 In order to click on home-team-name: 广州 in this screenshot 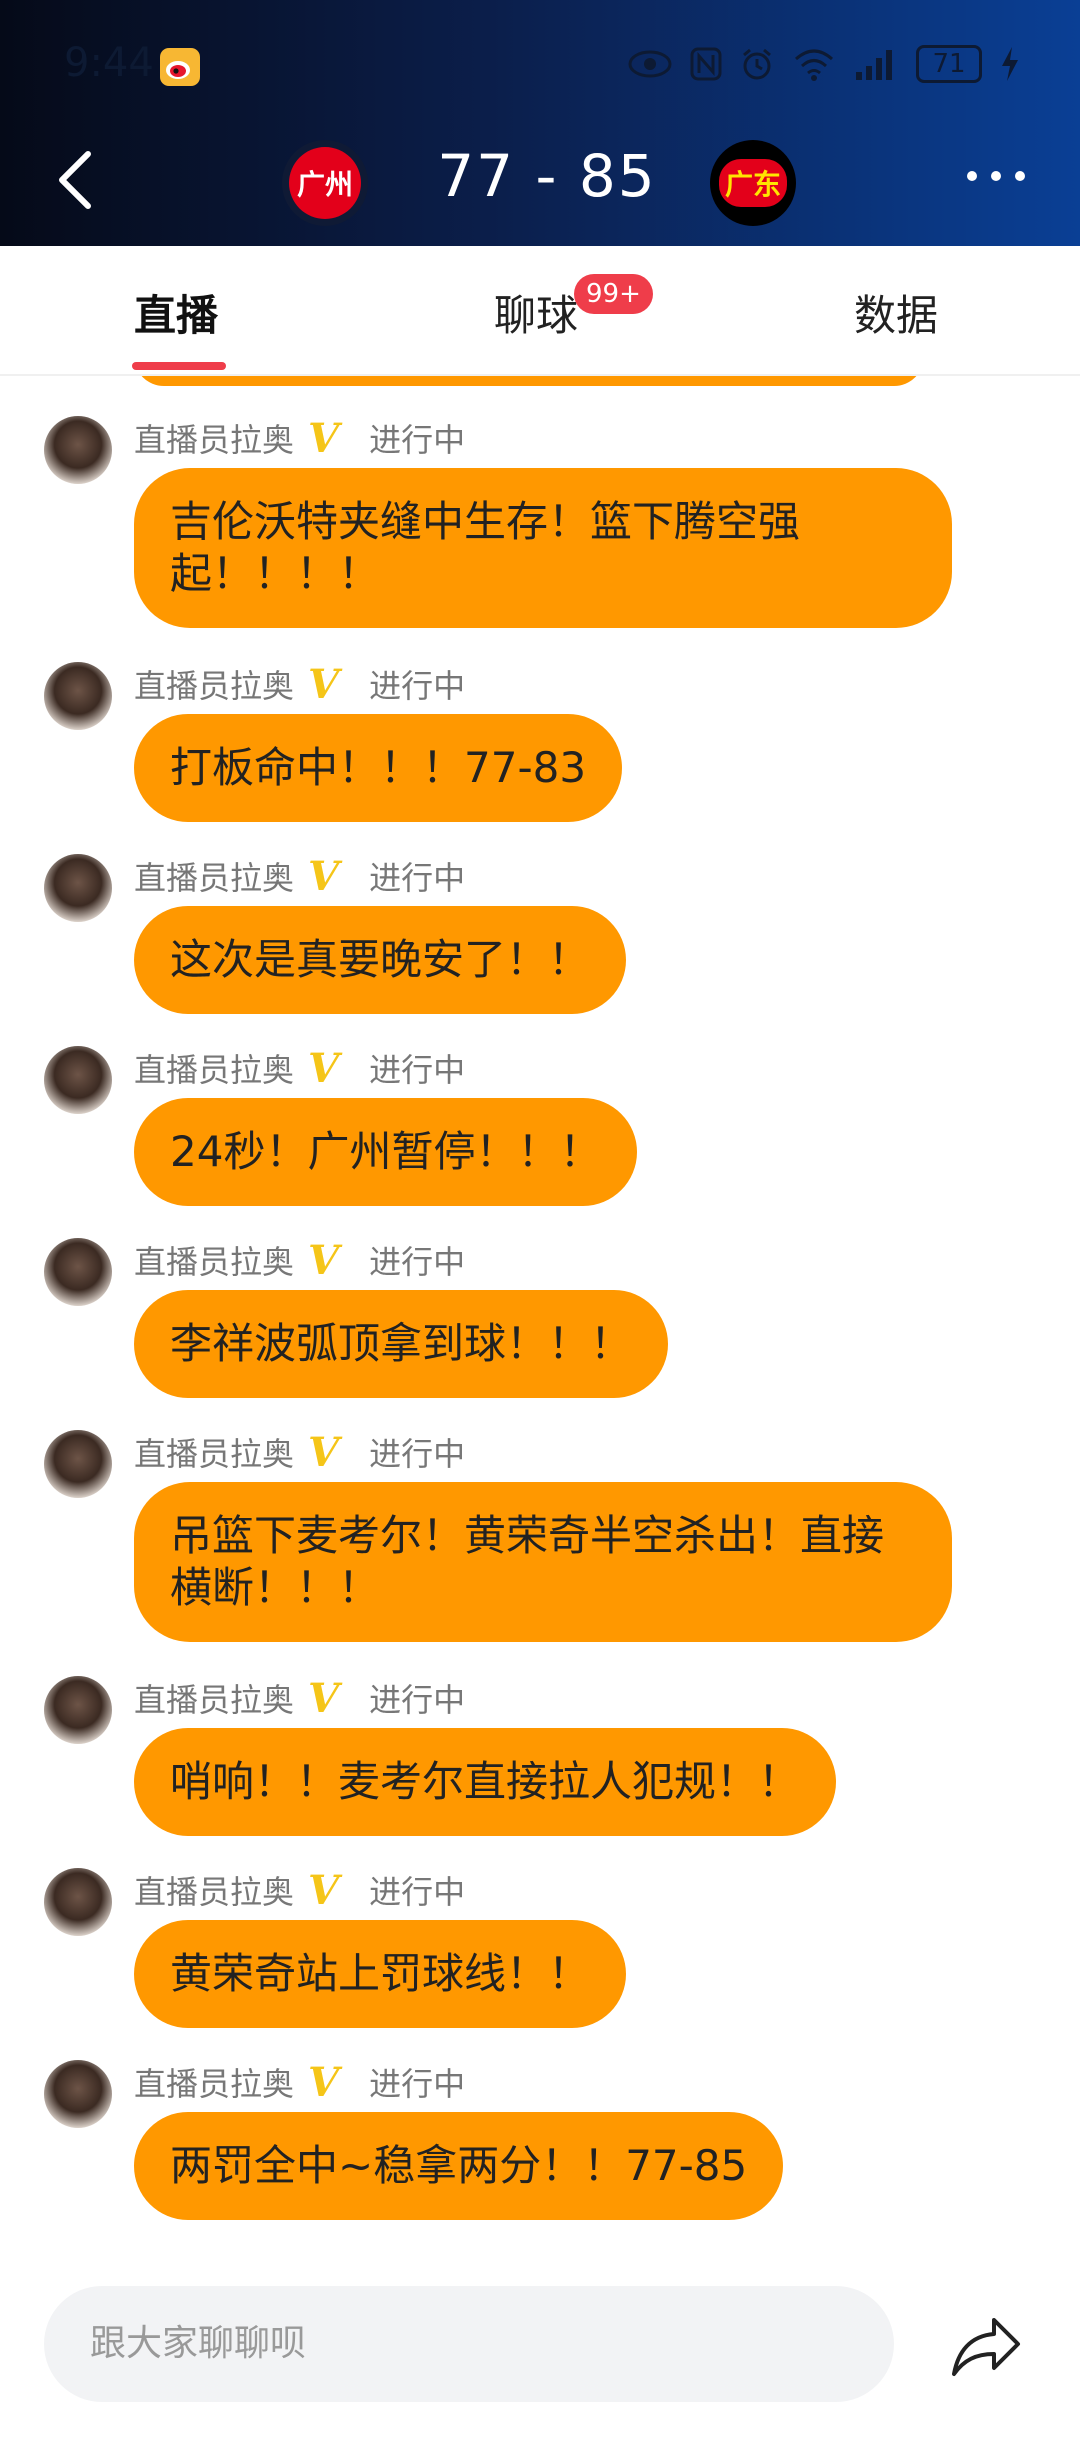, I will do `click(324, 184)`.